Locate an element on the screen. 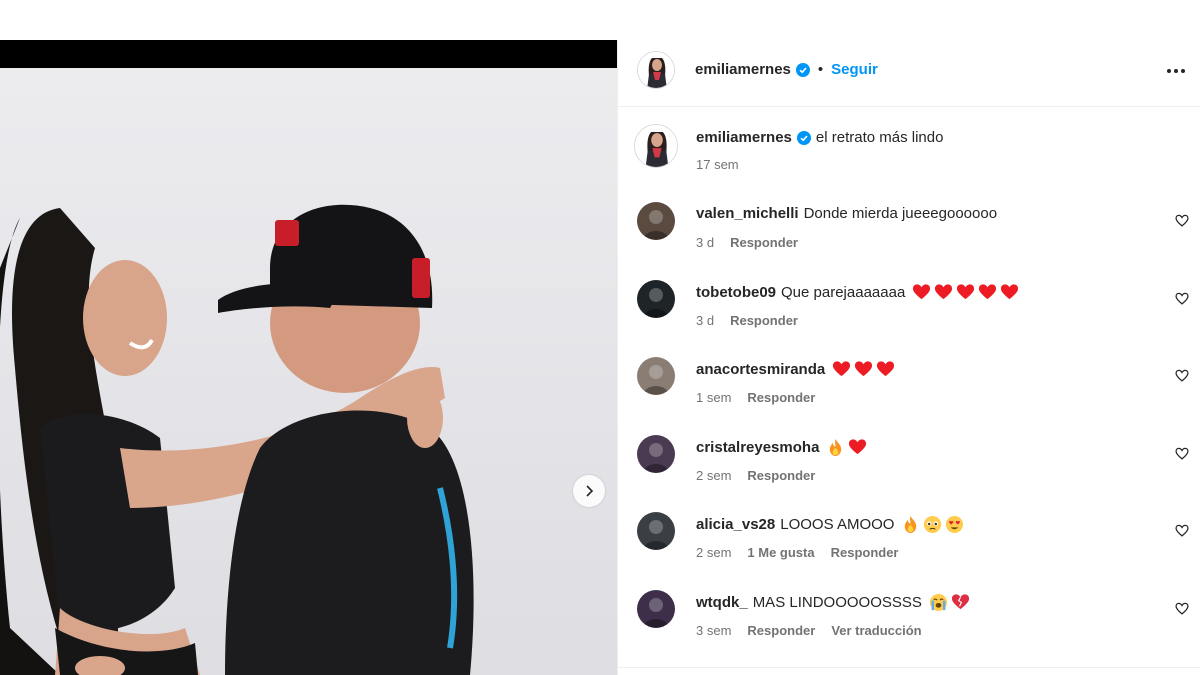 This screenshot has width=1200, height=675. more-options-icon is located at coordinates (1176, 71).